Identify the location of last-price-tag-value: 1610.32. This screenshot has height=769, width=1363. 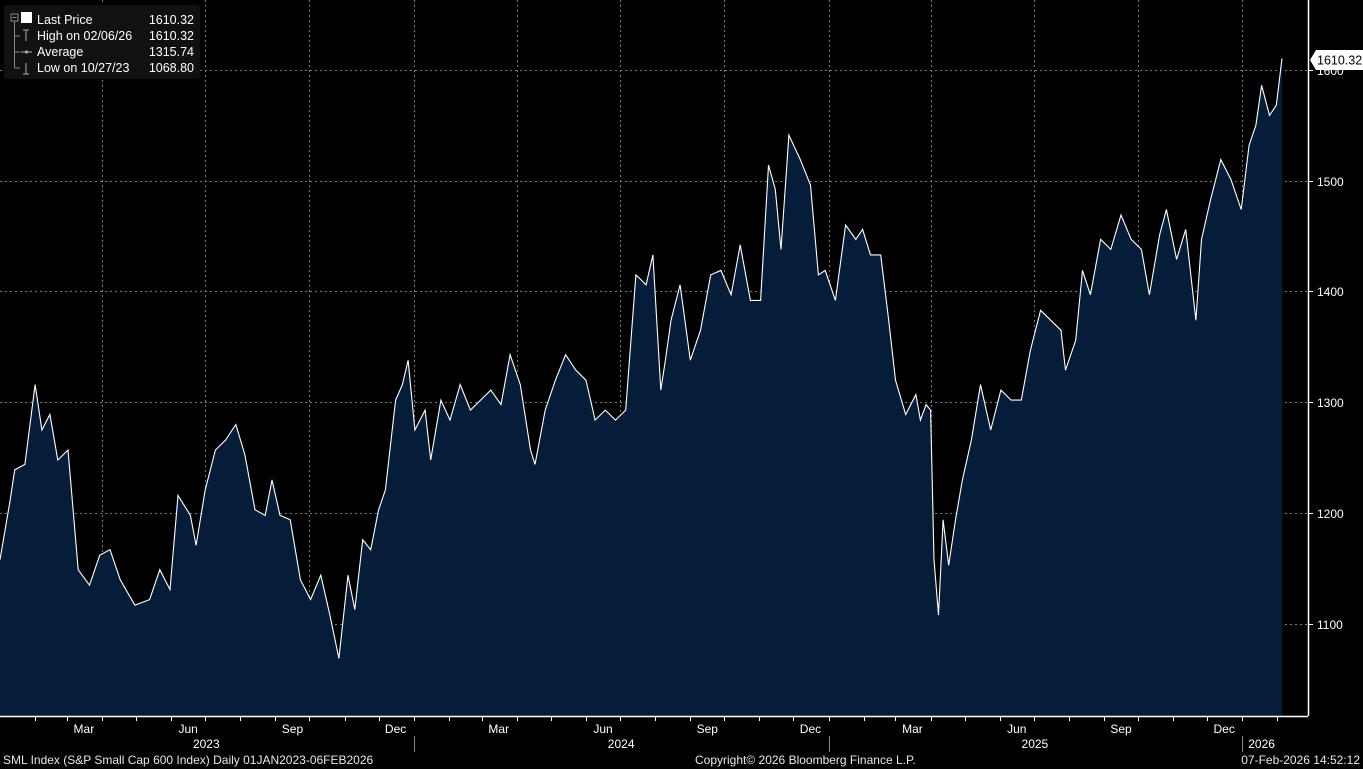
(1339, 61).